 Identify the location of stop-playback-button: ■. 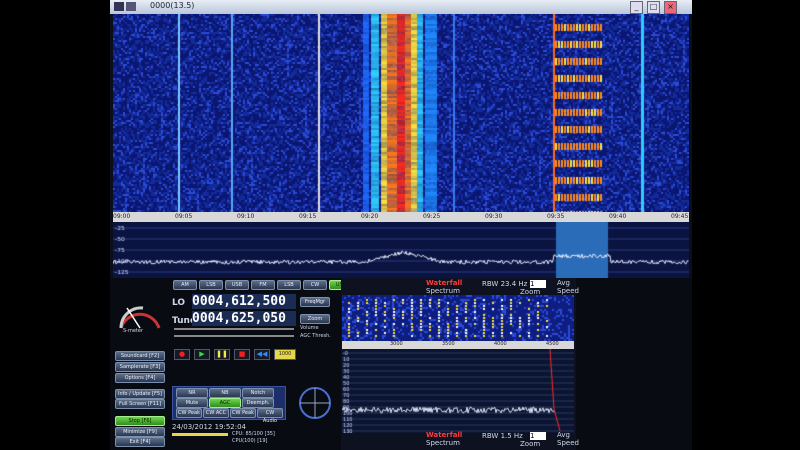
(242, 354).